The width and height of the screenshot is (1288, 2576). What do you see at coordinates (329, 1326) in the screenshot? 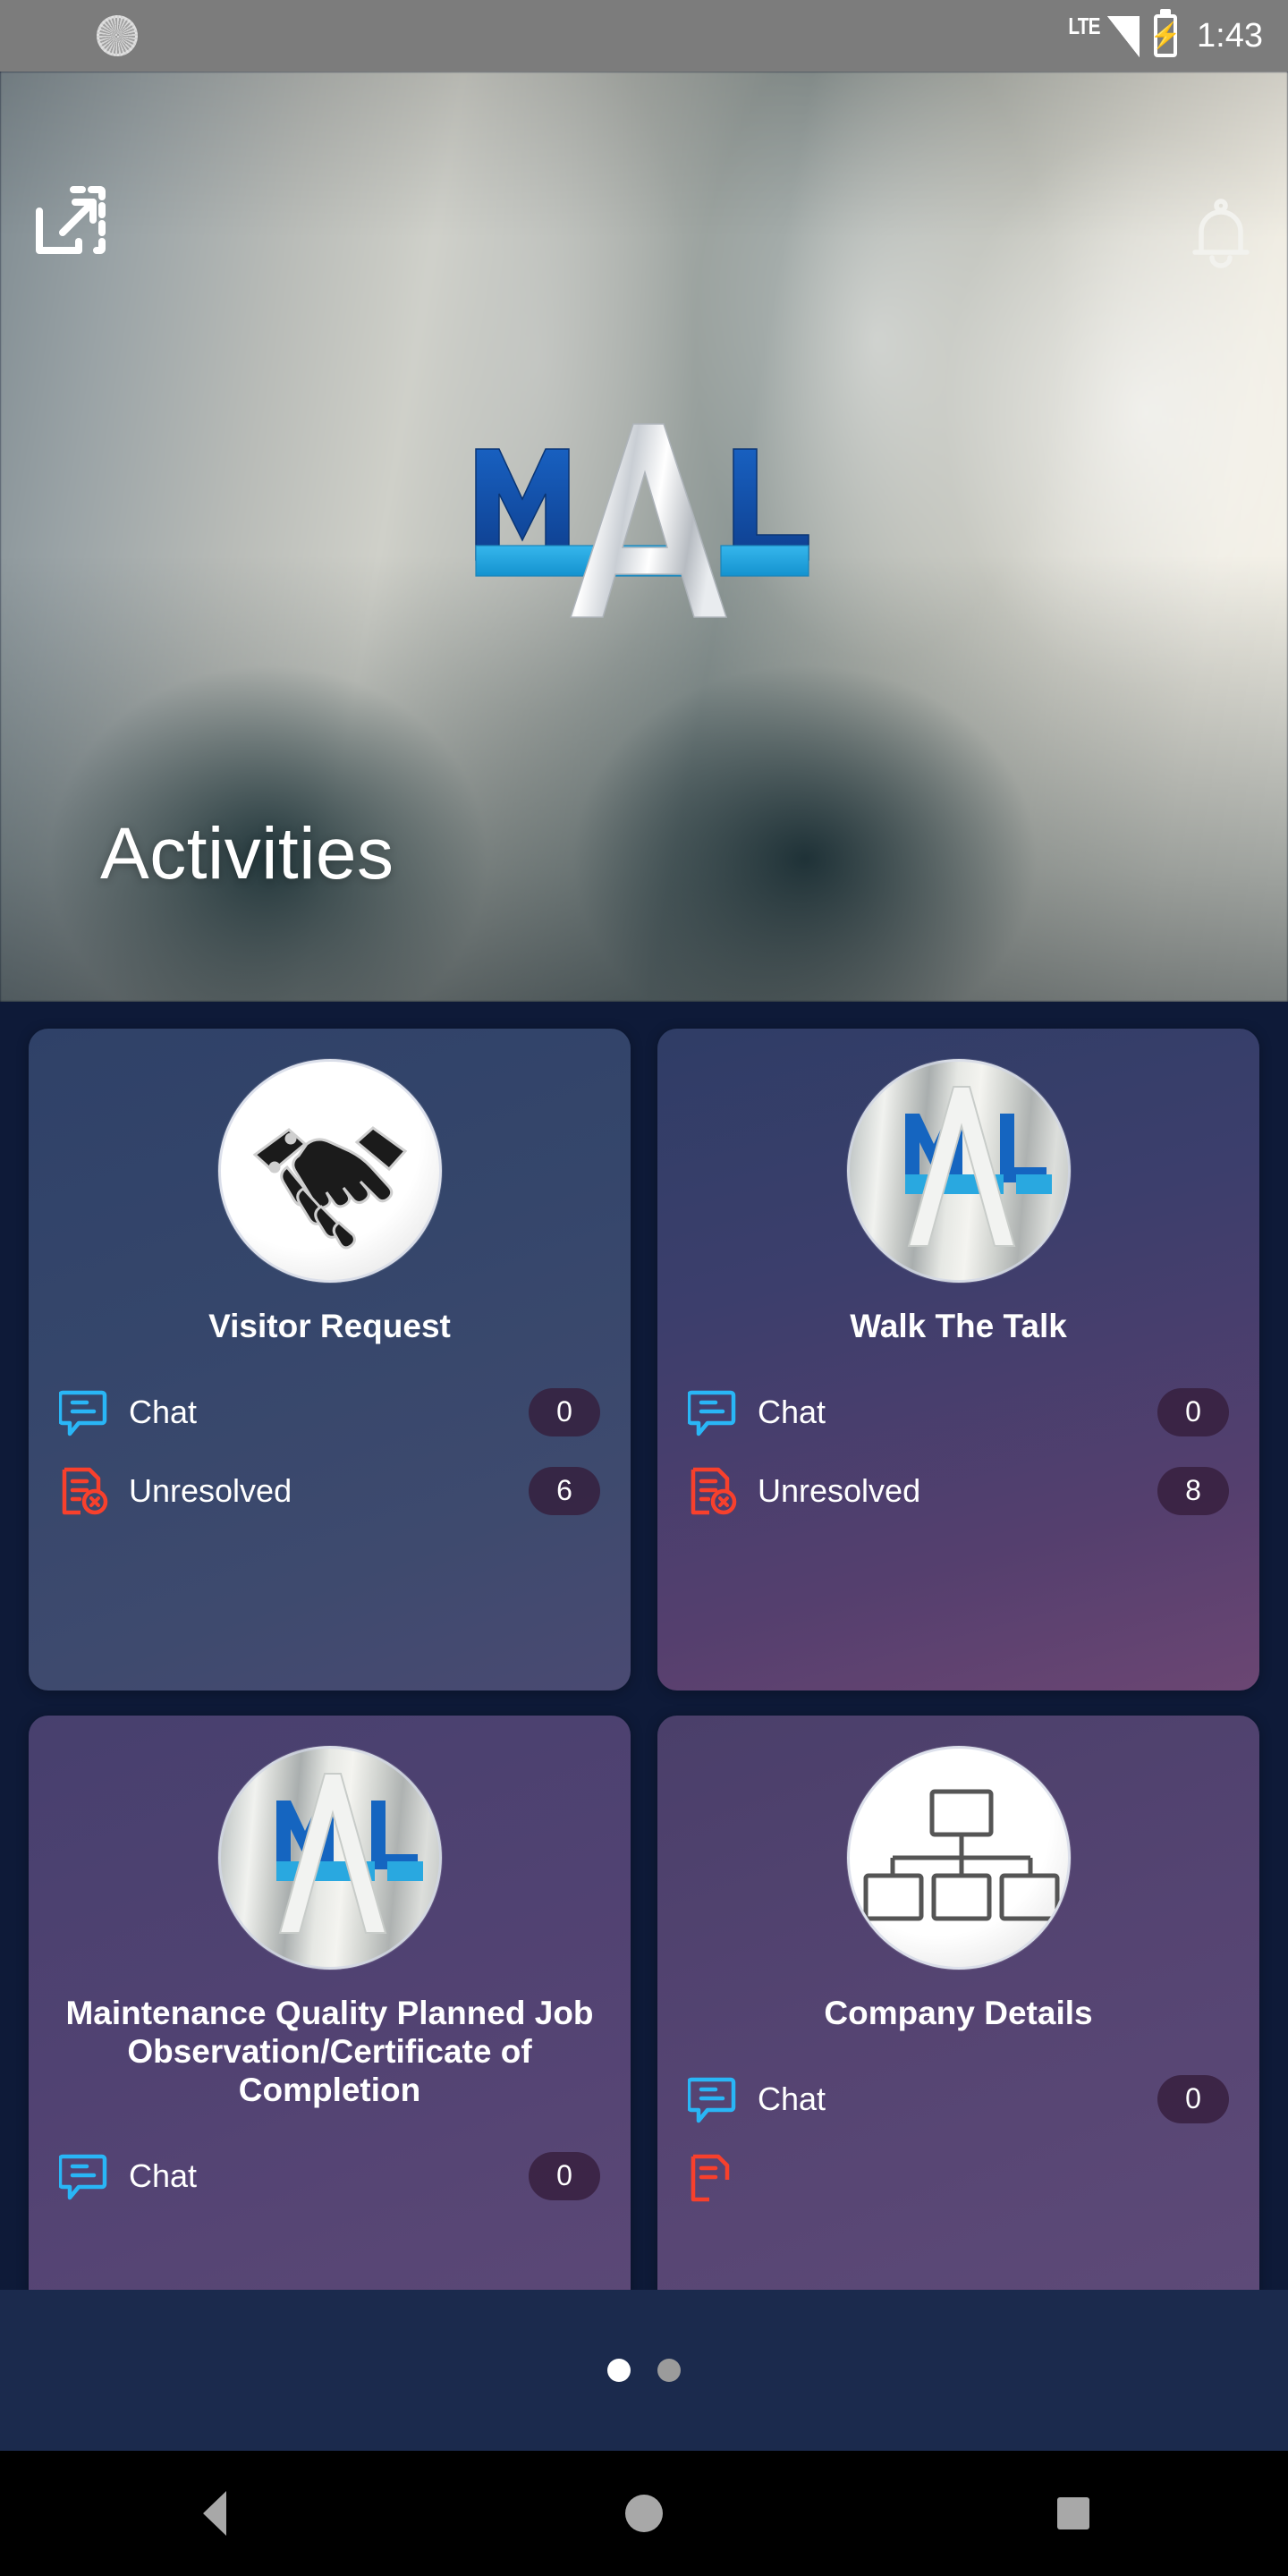
I see `card-title: Visitor Request` at bounding box center [329, 1326].